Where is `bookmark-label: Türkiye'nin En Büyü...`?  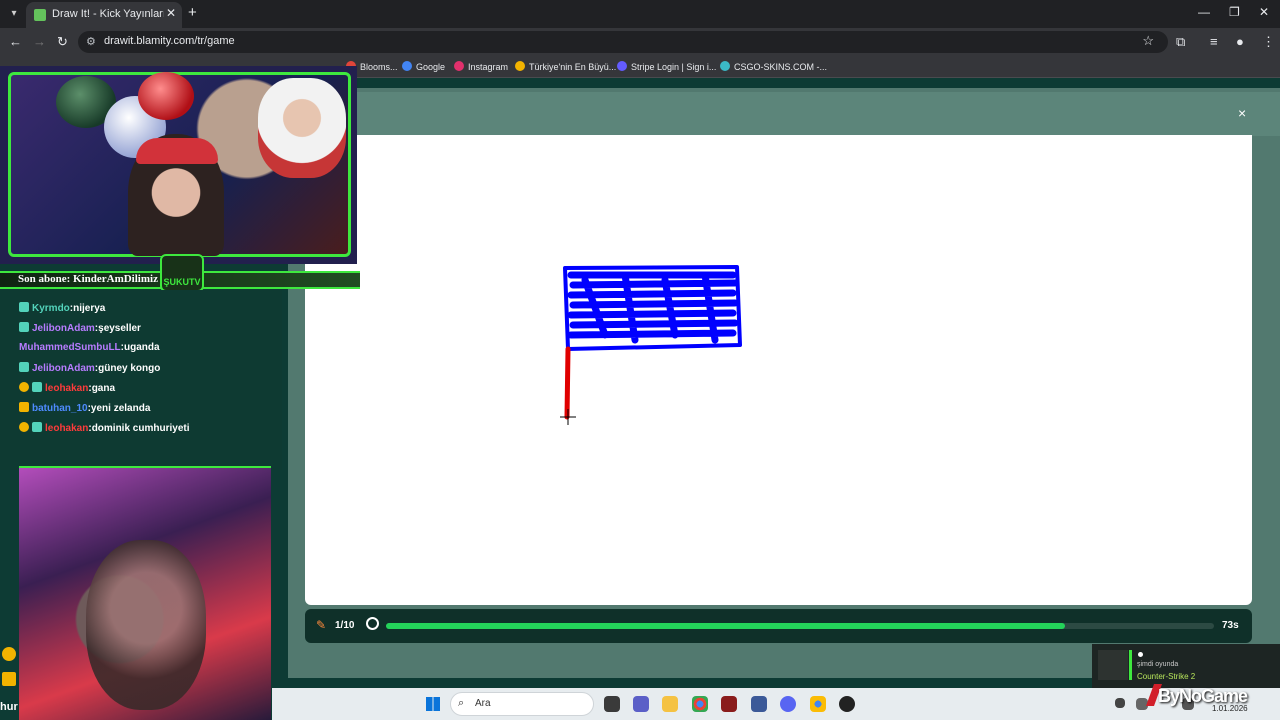
bookmark-label: Türkiye'nin En Büyü... is located at coordinates (573, 67).